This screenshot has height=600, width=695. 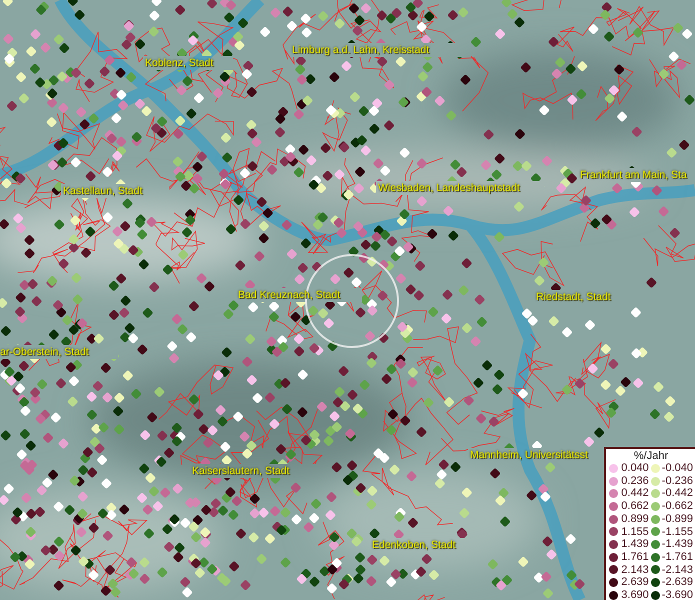 I want to click on place-label: ar-Oberstein, Stadt, so click(x=44, y=352).